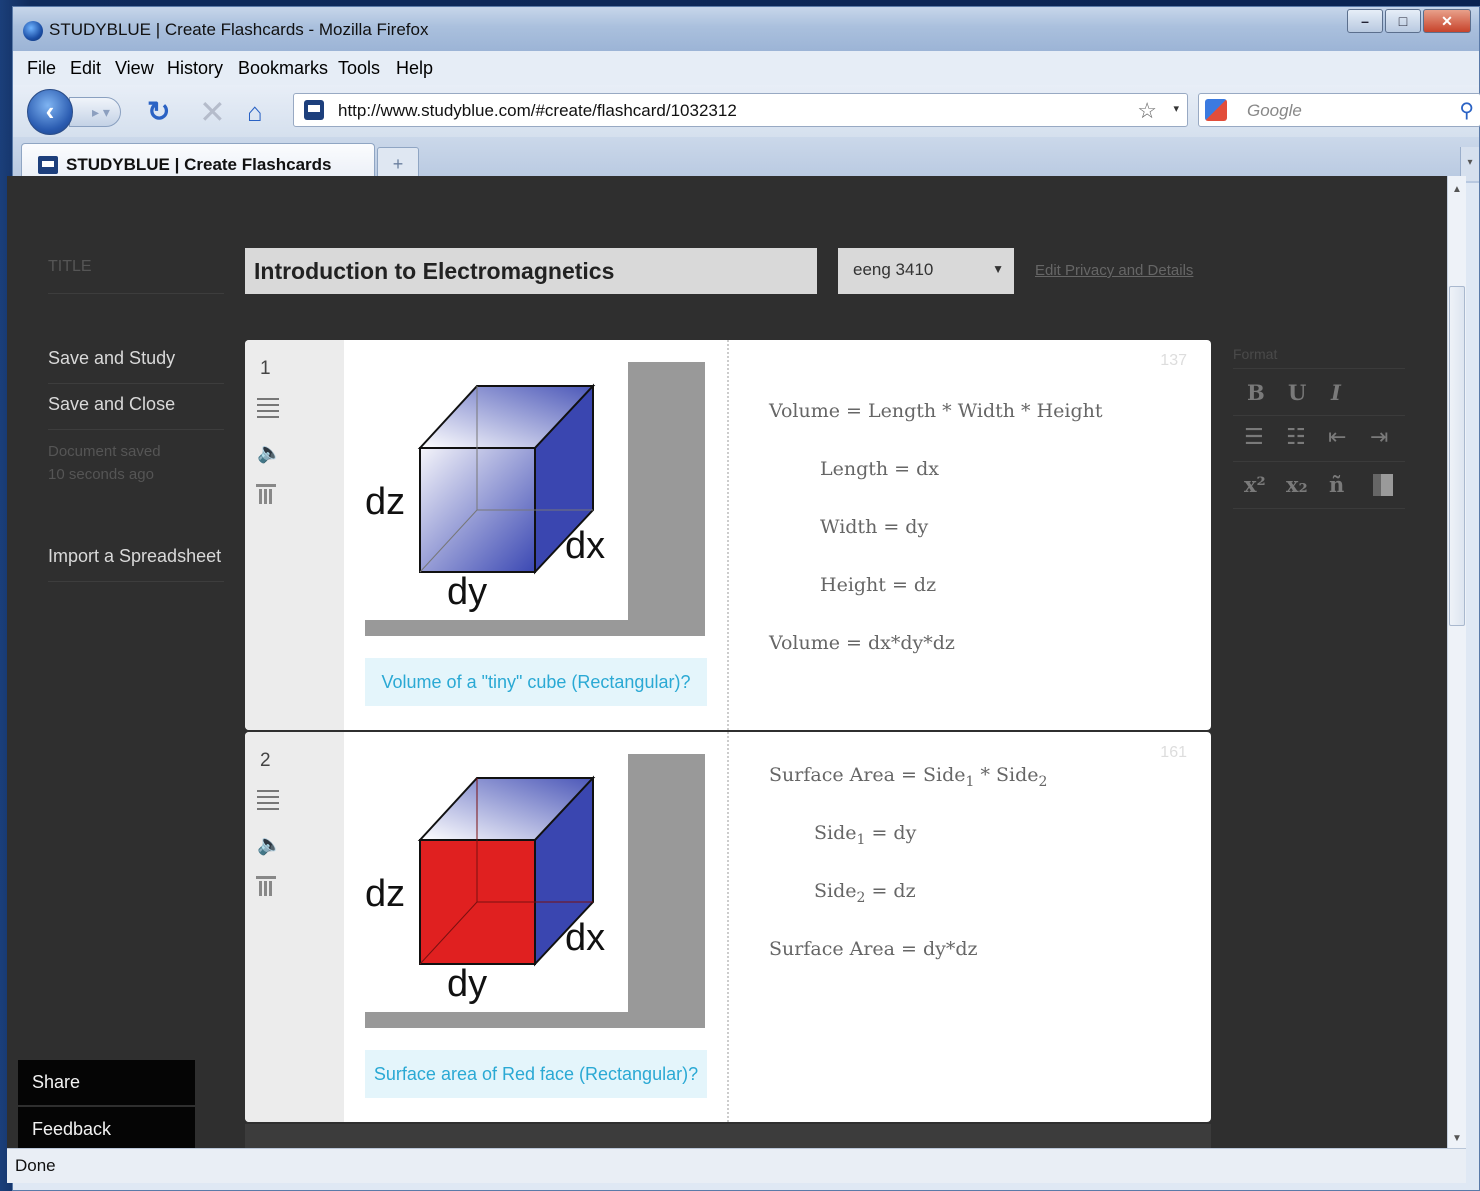  Describe the element at coordinates (536, 682) in the screenshot. I see `question-field: Volume of a "tiny" cube (Rectangular)?` at that location.